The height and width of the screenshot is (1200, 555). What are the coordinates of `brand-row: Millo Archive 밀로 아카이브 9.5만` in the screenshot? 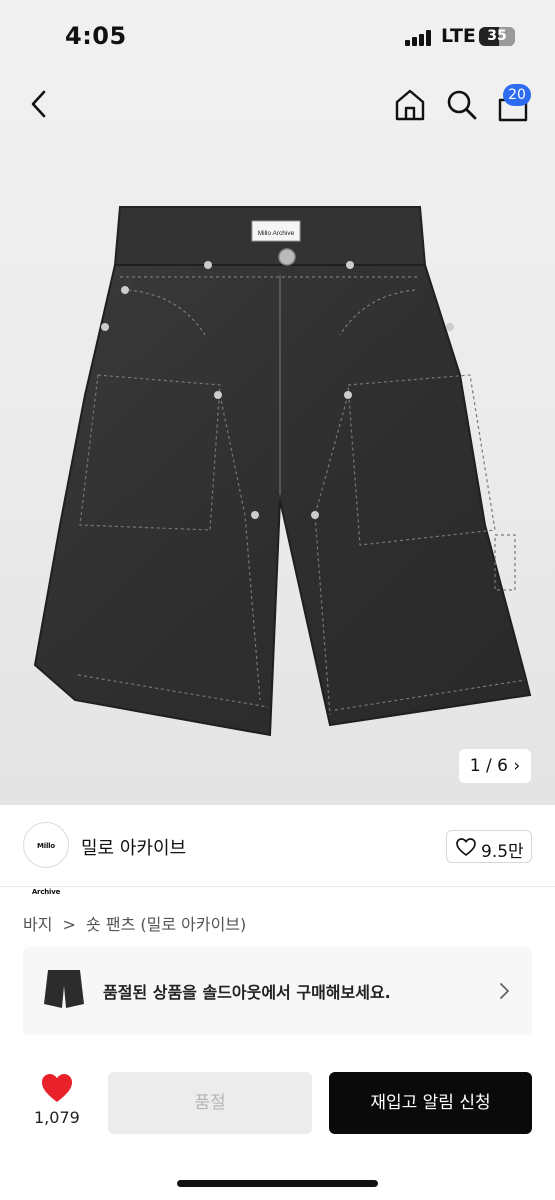 It's located at (277, 850).